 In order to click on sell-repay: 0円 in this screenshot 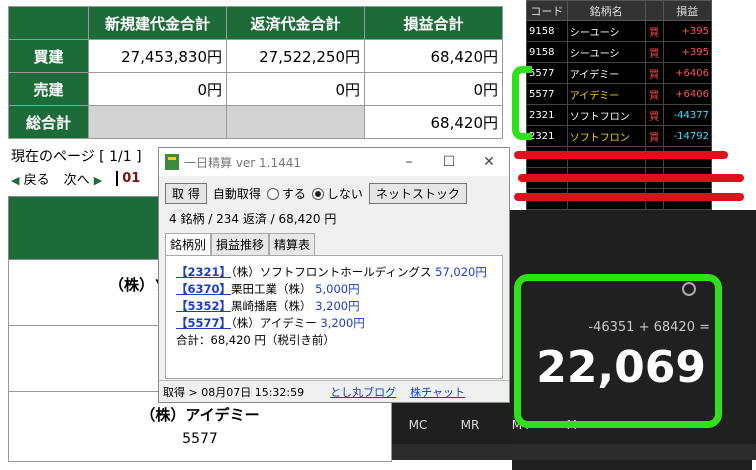, I will do `click(295, 89)`.